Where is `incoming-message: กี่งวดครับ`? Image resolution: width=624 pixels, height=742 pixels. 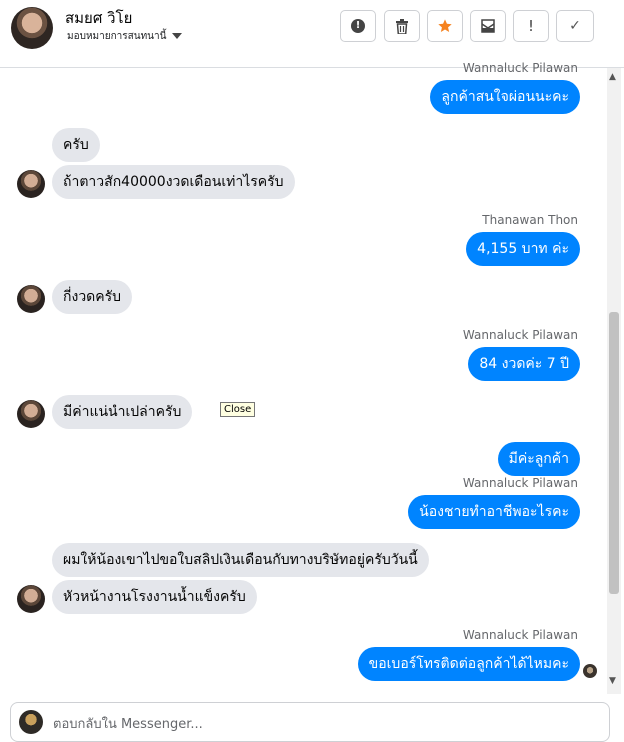
incoming-message: กี่งวดครับ is located at coordinates (92, 297).